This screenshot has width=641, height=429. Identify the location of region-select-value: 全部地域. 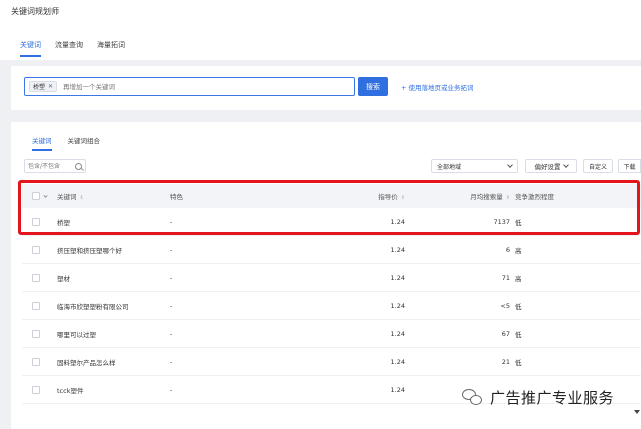
(449, 167).